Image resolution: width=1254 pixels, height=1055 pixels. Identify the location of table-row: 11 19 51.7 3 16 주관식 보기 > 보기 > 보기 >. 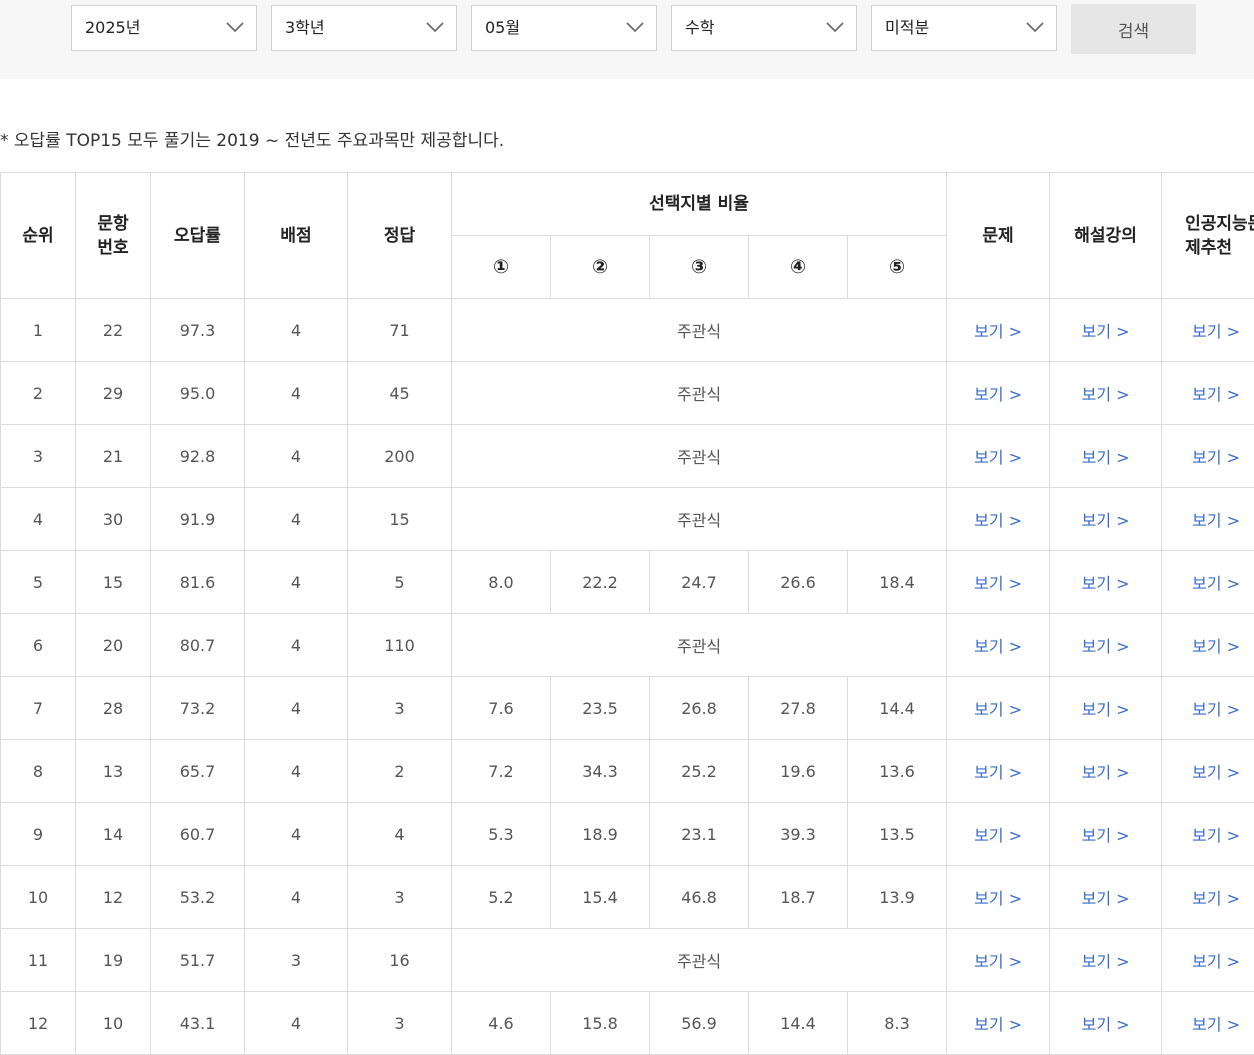
(627, 960).